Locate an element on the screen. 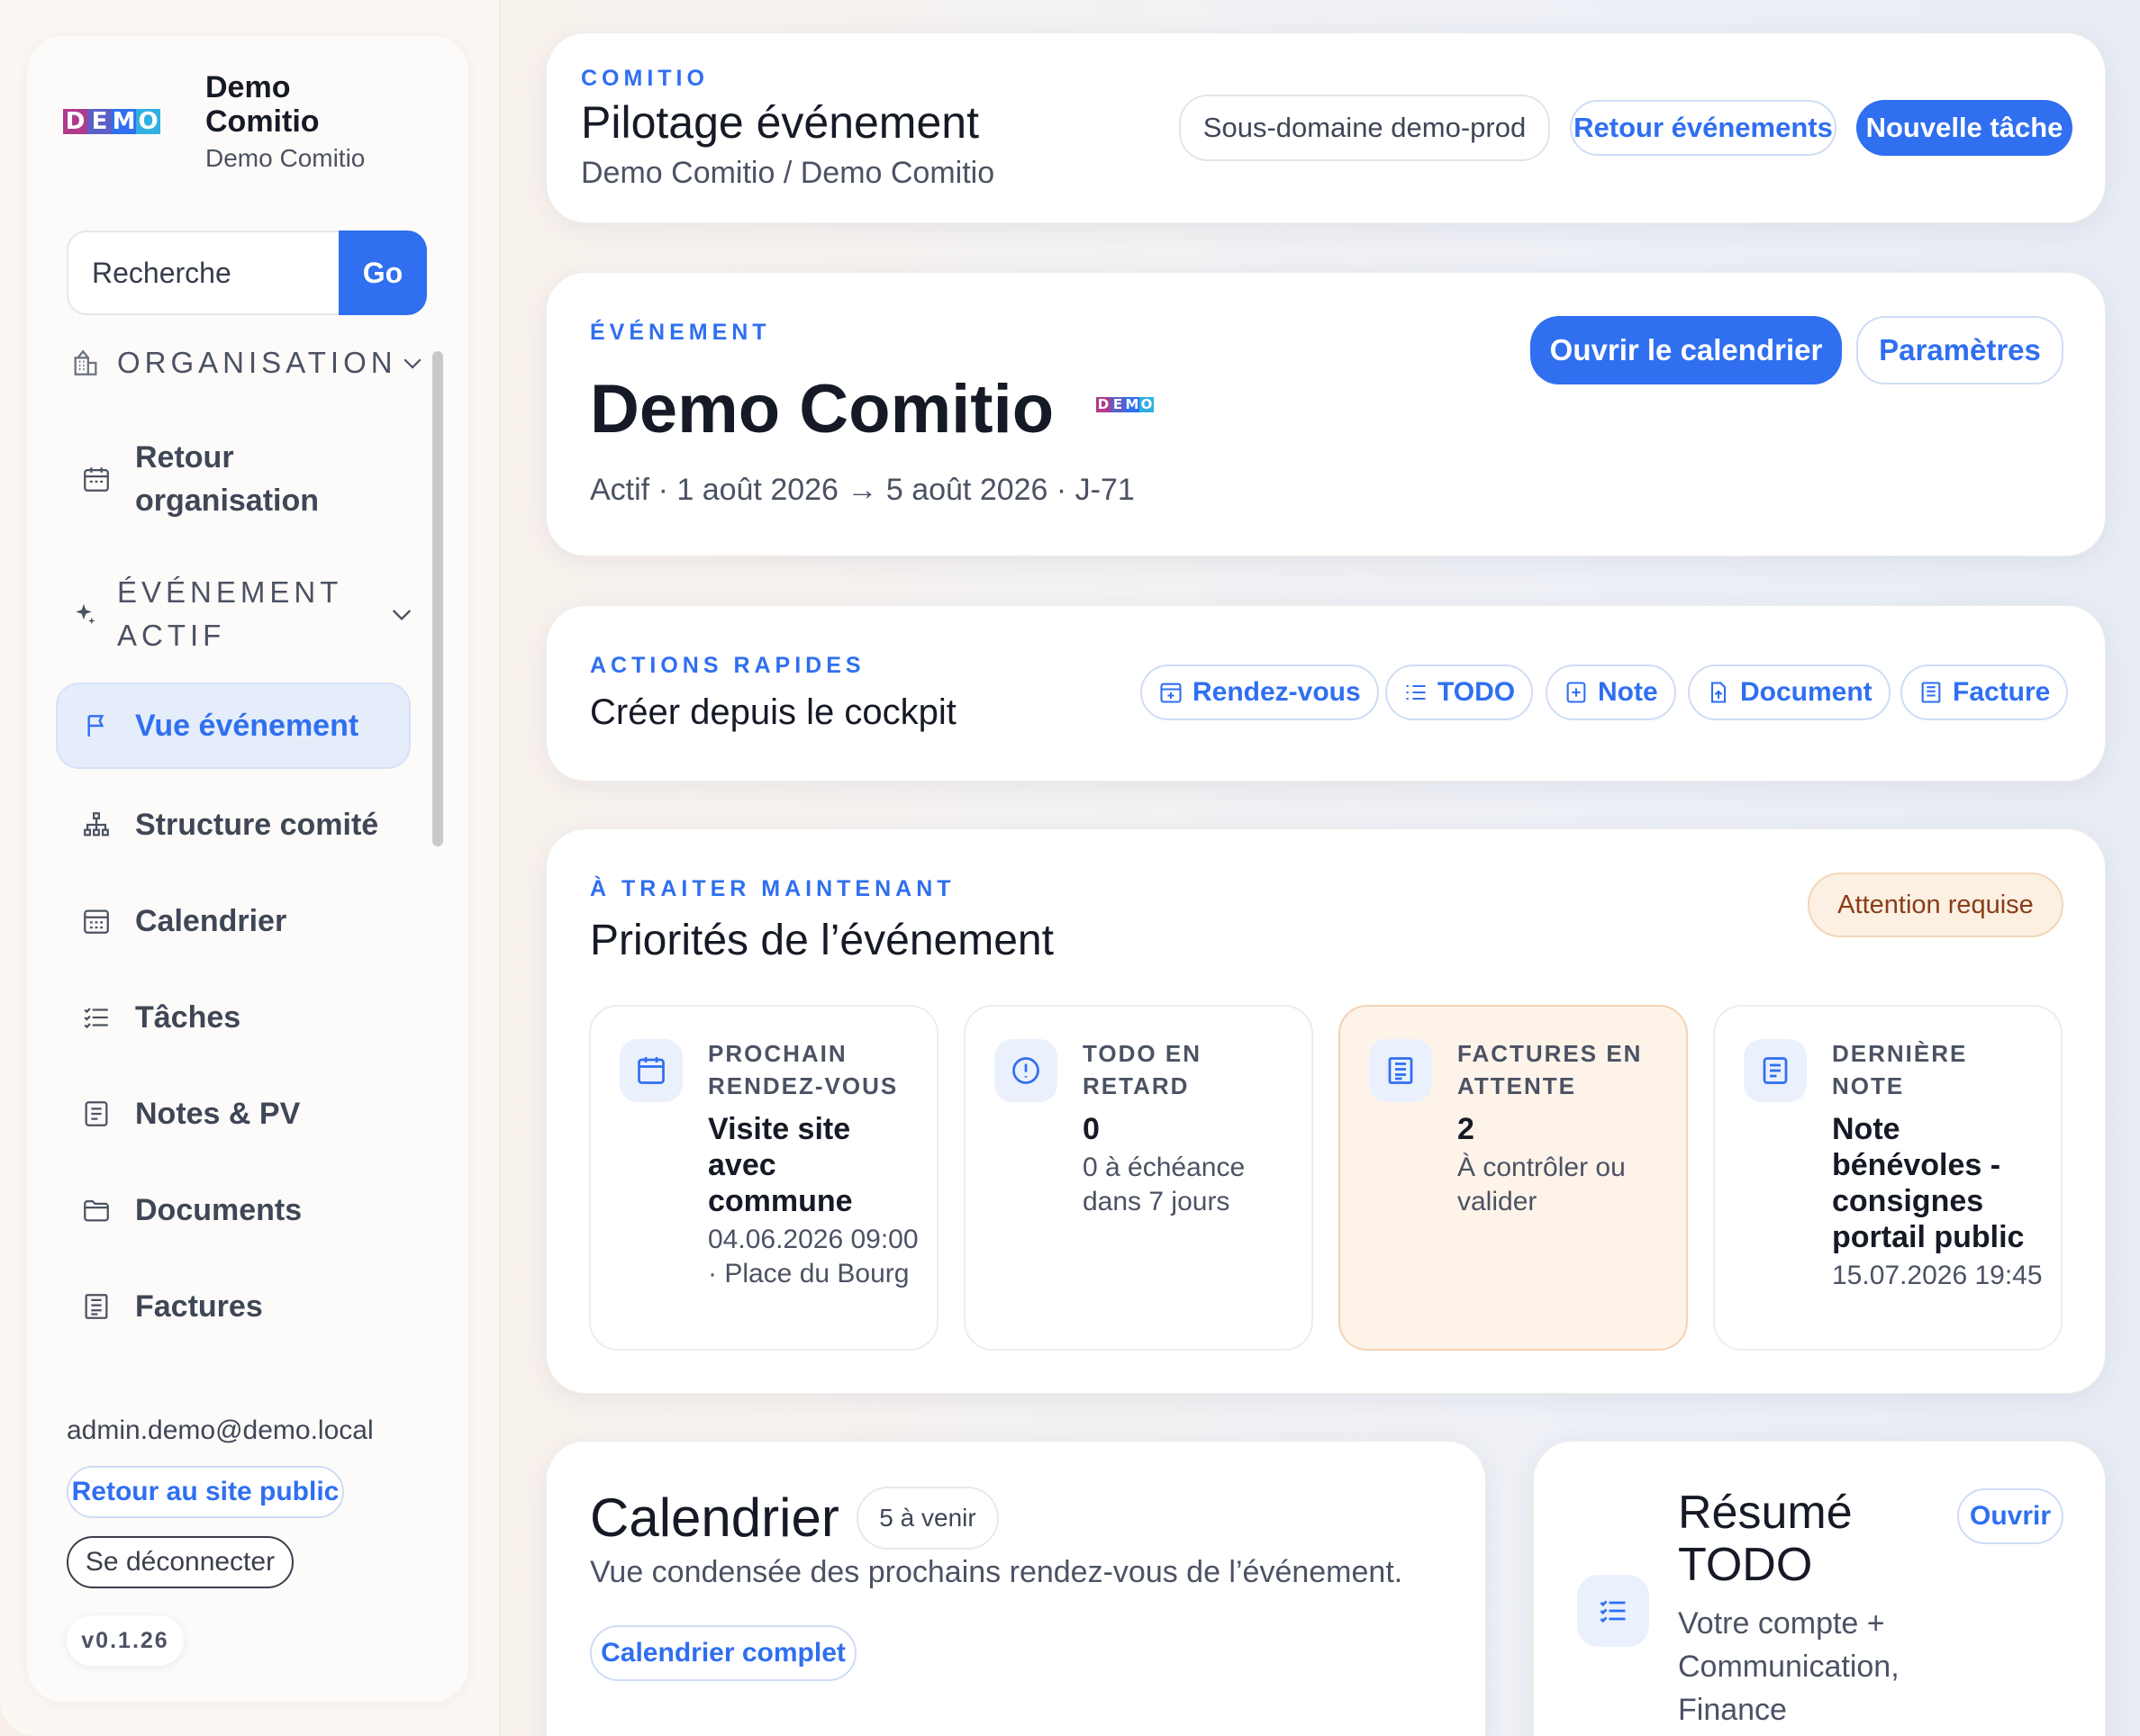  sidebar-item-vue-evenement: Vue événement is located at coordinates (233, 726).